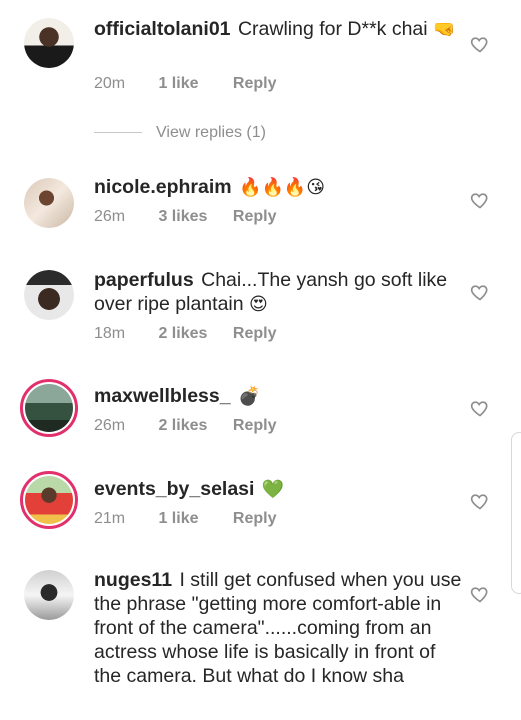 The image size is (521, 720). I want to click on comment-meta: 20m 1 like Reply, so click(185, 84).